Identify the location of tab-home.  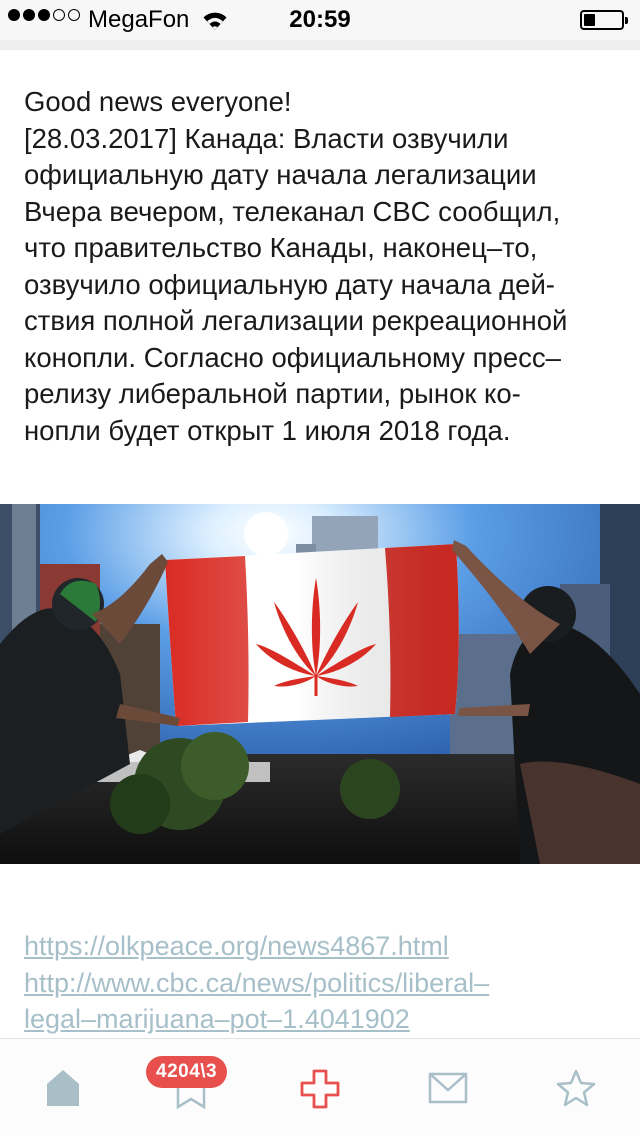
(64, 1087).